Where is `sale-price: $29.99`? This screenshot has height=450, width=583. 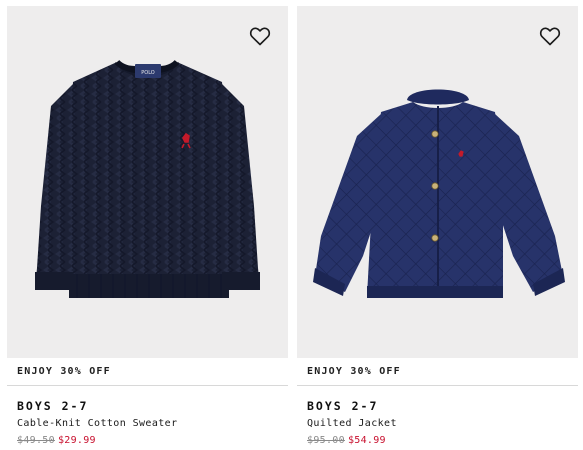 sale-price: $29.99 is located at coordinates (76, 440).